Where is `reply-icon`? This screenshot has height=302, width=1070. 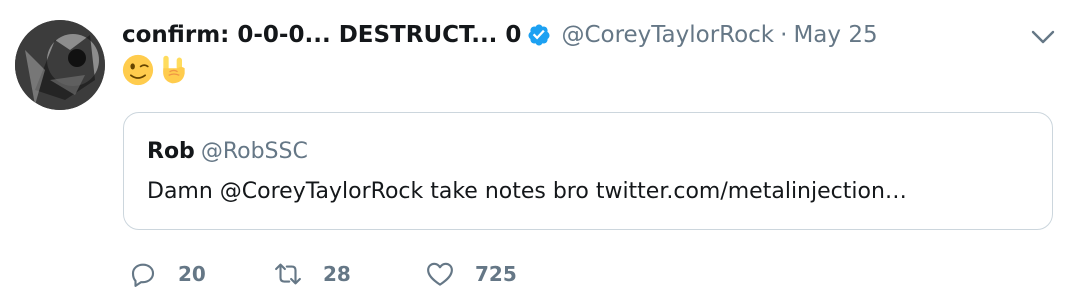 reply-icon is located at coordinates (143, 275).